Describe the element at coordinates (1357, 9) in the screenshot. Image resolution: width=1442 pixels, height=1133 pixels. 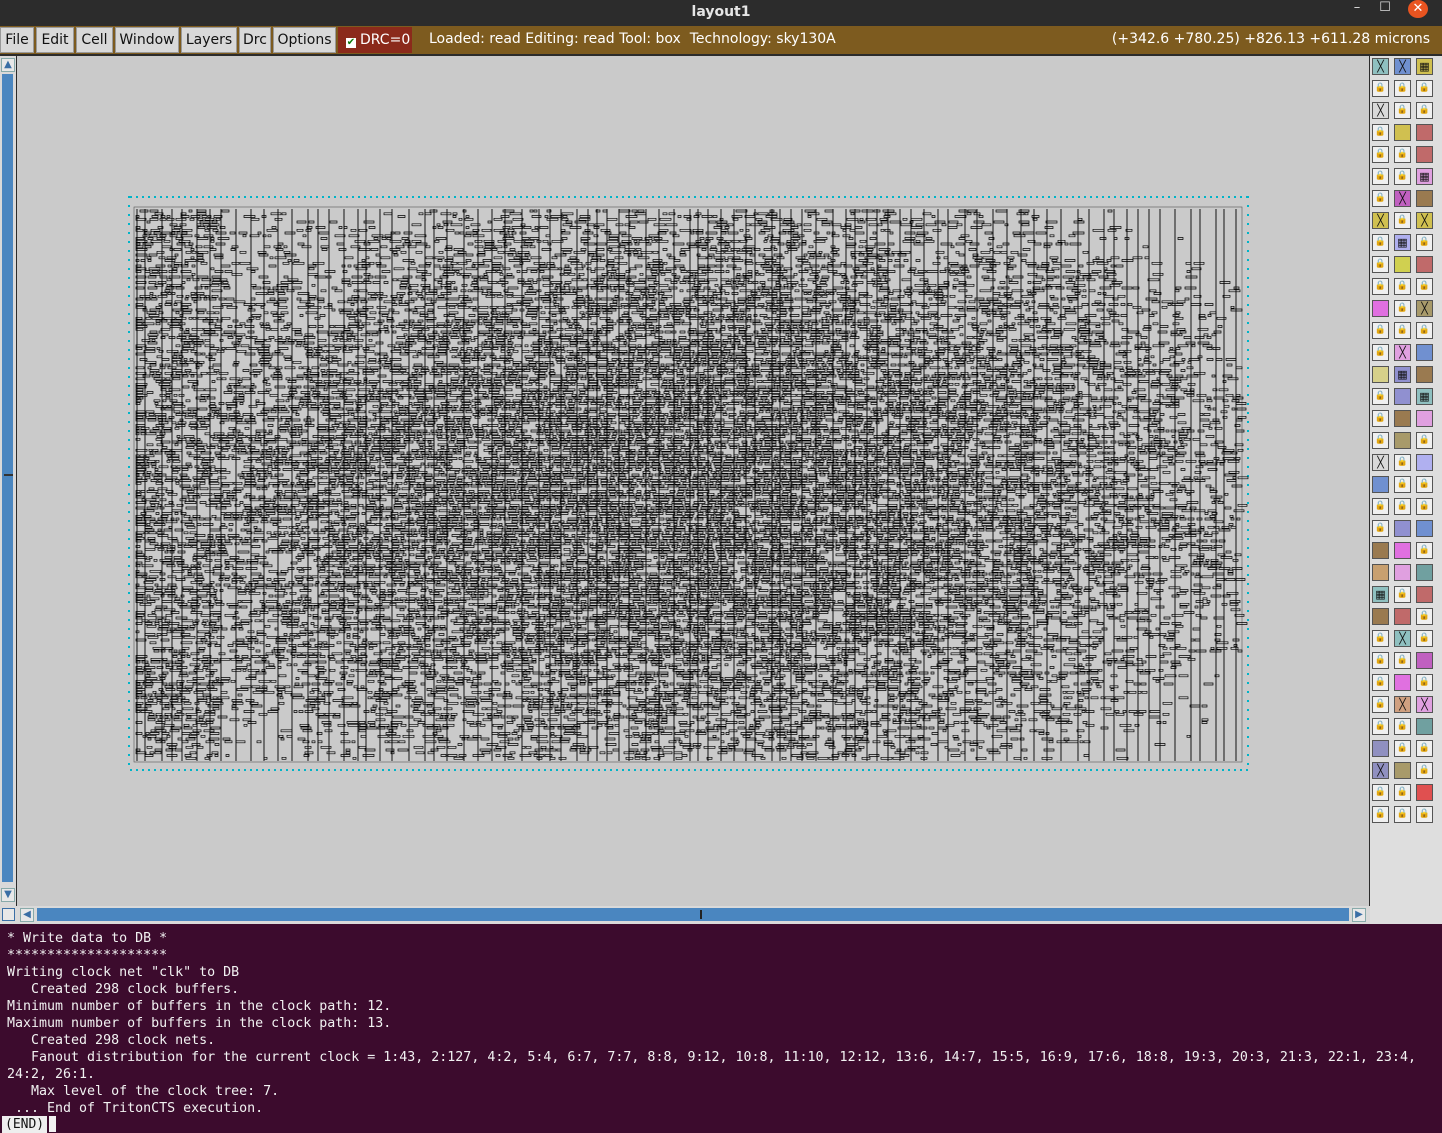
I see `minimize-icon: –` at that location.